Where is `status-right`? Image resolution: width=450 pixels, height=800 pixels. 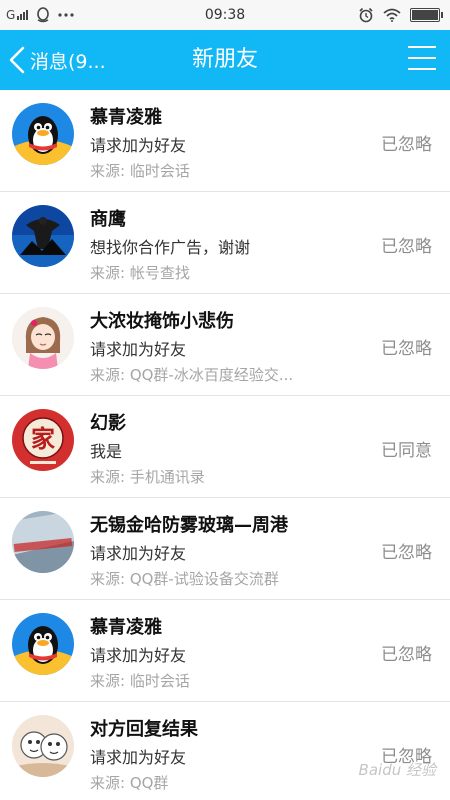 status-right is located at coordinates (400, 15).